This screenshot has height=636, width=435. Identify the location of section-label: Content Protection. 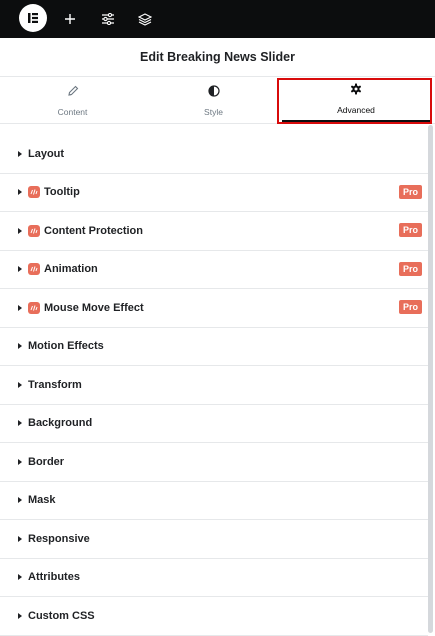
(93, 230).